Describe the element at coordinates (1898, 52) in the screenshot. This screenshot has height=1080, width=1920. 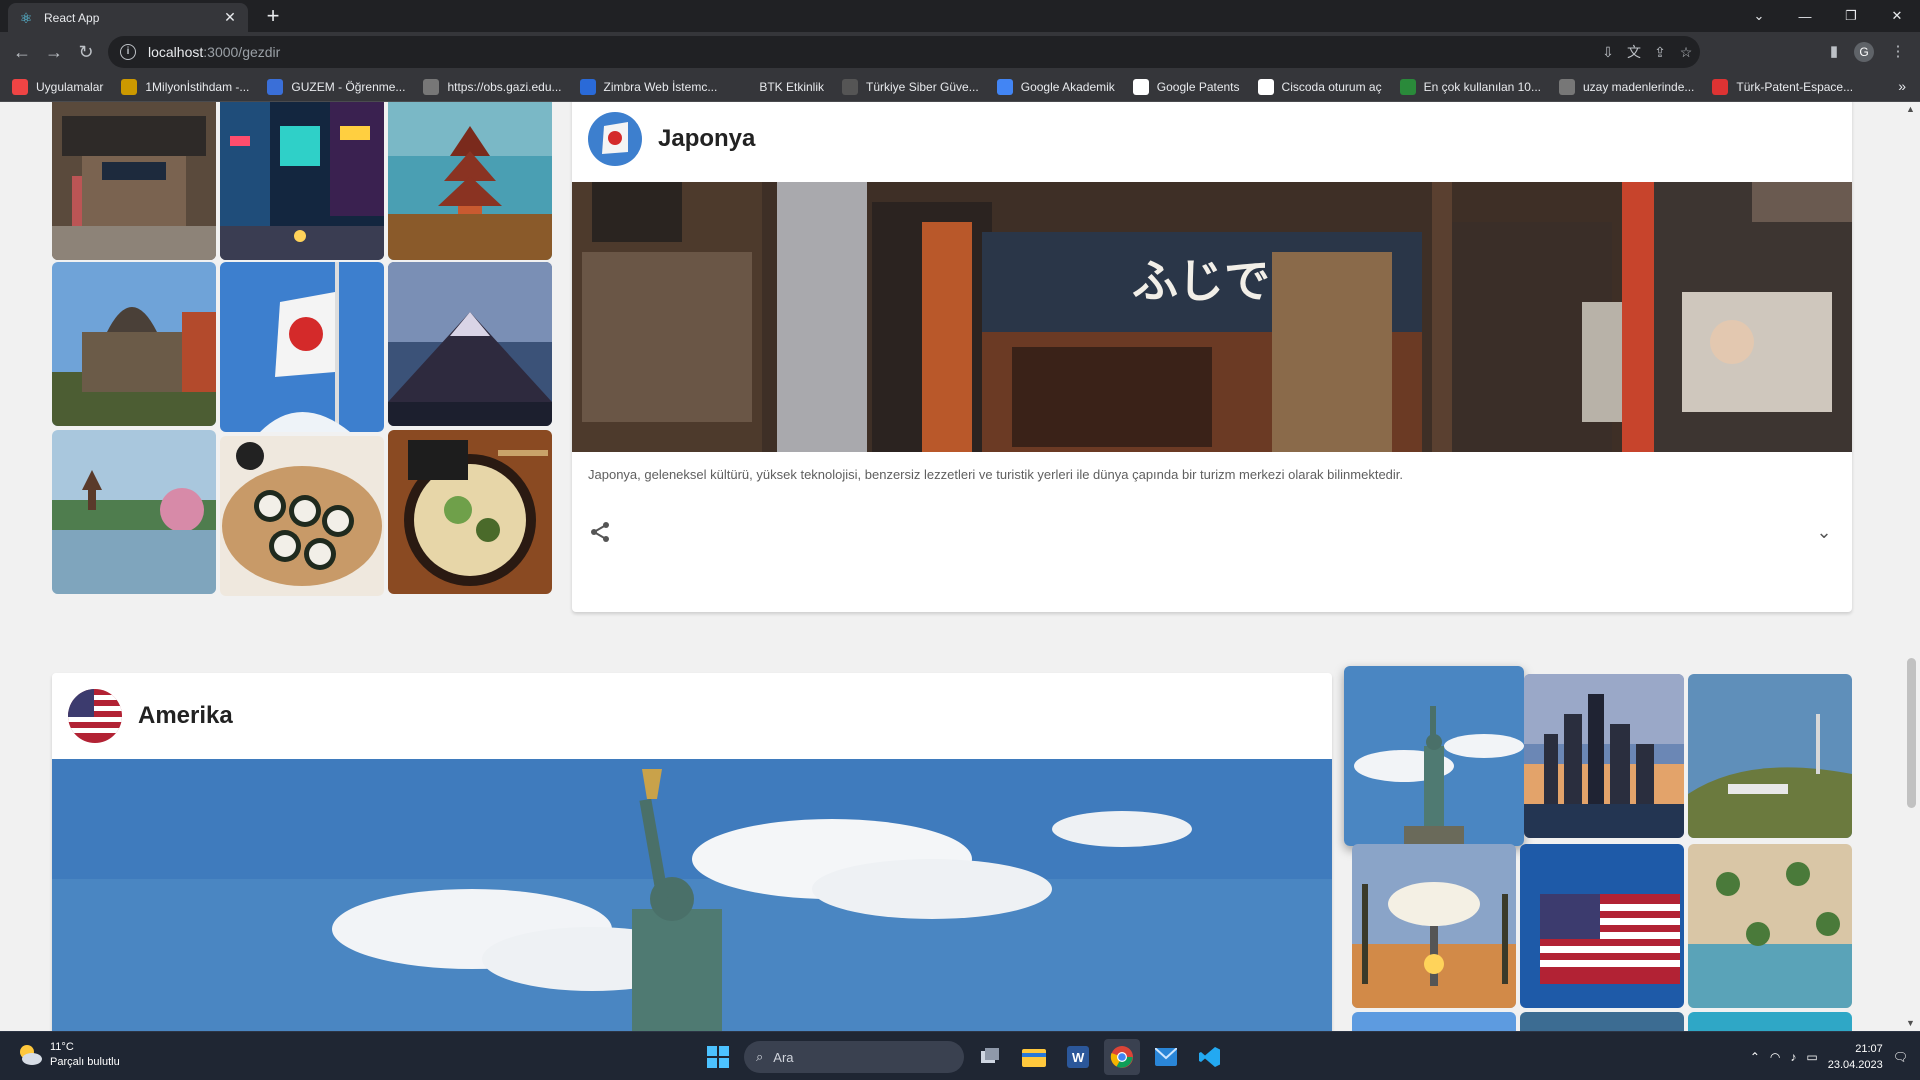
I see `menu-icon: ⋮` at that location.